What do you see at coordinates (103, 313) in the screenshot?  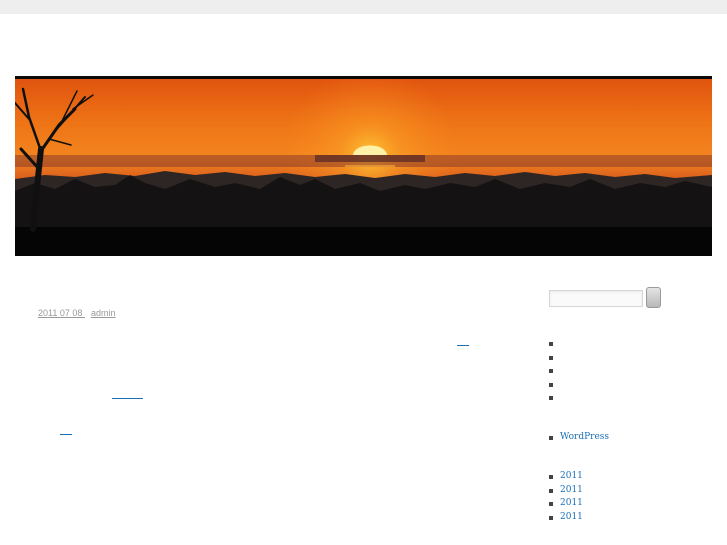 I see `post-author-link: admin` at bounding box center [103, 313].